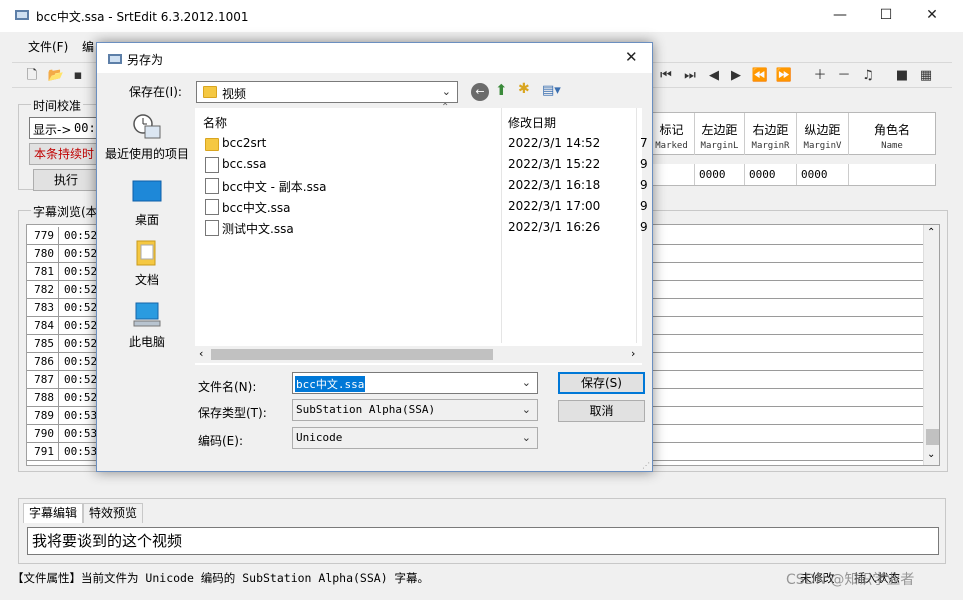 The height and width of the screenshot is (600, 963). Describe the element at coordinates (524, 89) in the screenshot. I see `new-folder-icon: ✱` at that location.